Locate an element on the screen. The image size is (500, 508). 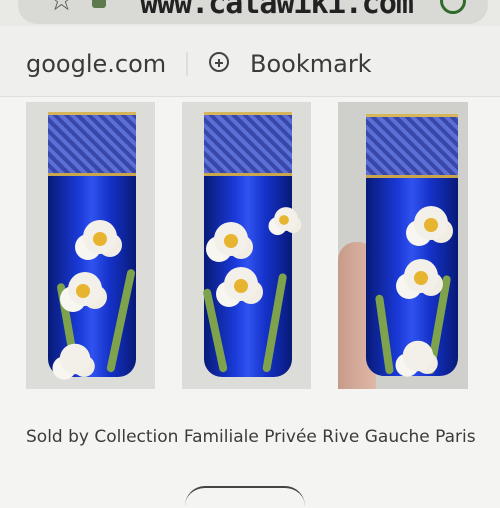
divider is located at coordinates (187, 64).